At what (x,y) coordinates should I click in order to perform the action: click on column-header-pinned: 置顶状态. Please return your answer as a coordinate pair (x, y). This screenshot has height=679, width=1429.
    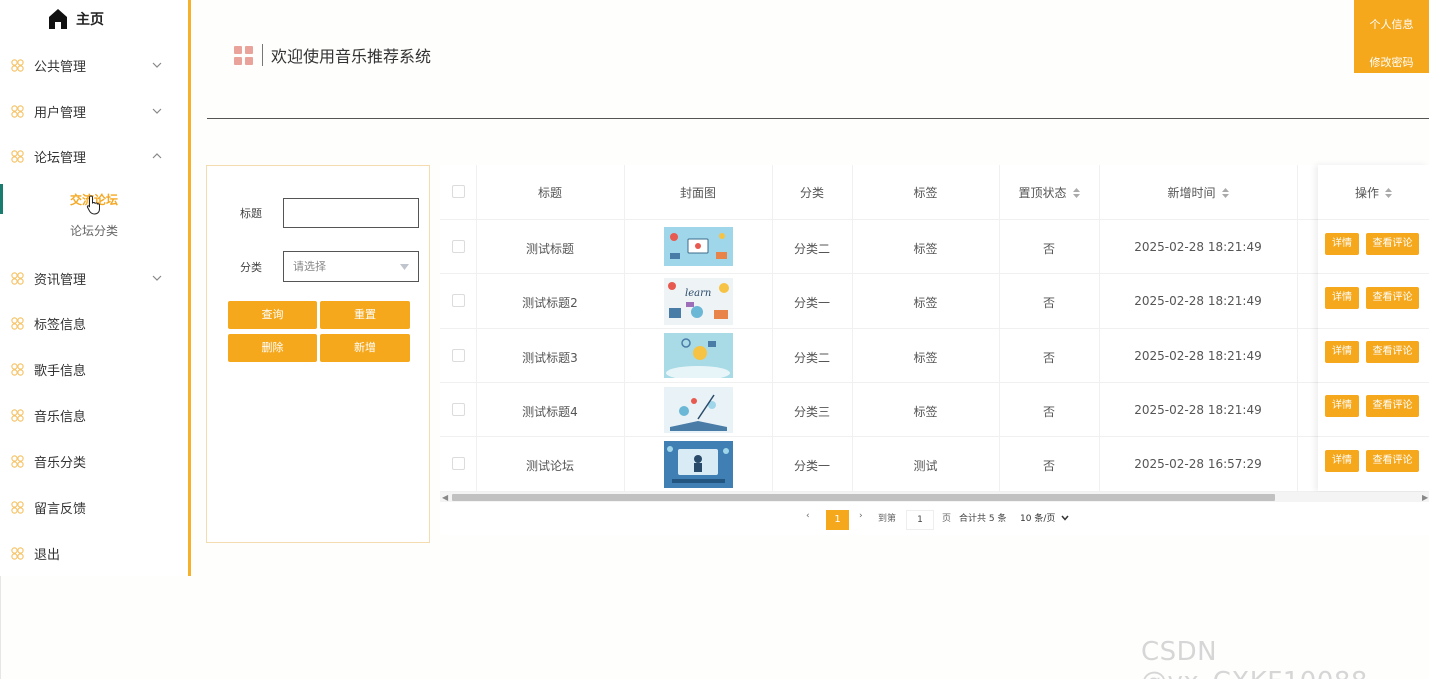
    Looking at the image, I should click on (1049, 192).